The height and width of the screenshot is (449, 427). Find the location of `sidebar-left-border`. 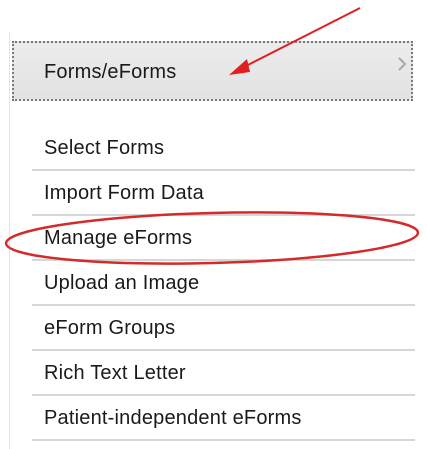

sidebar-left-border is located at coordinates (9, 240).